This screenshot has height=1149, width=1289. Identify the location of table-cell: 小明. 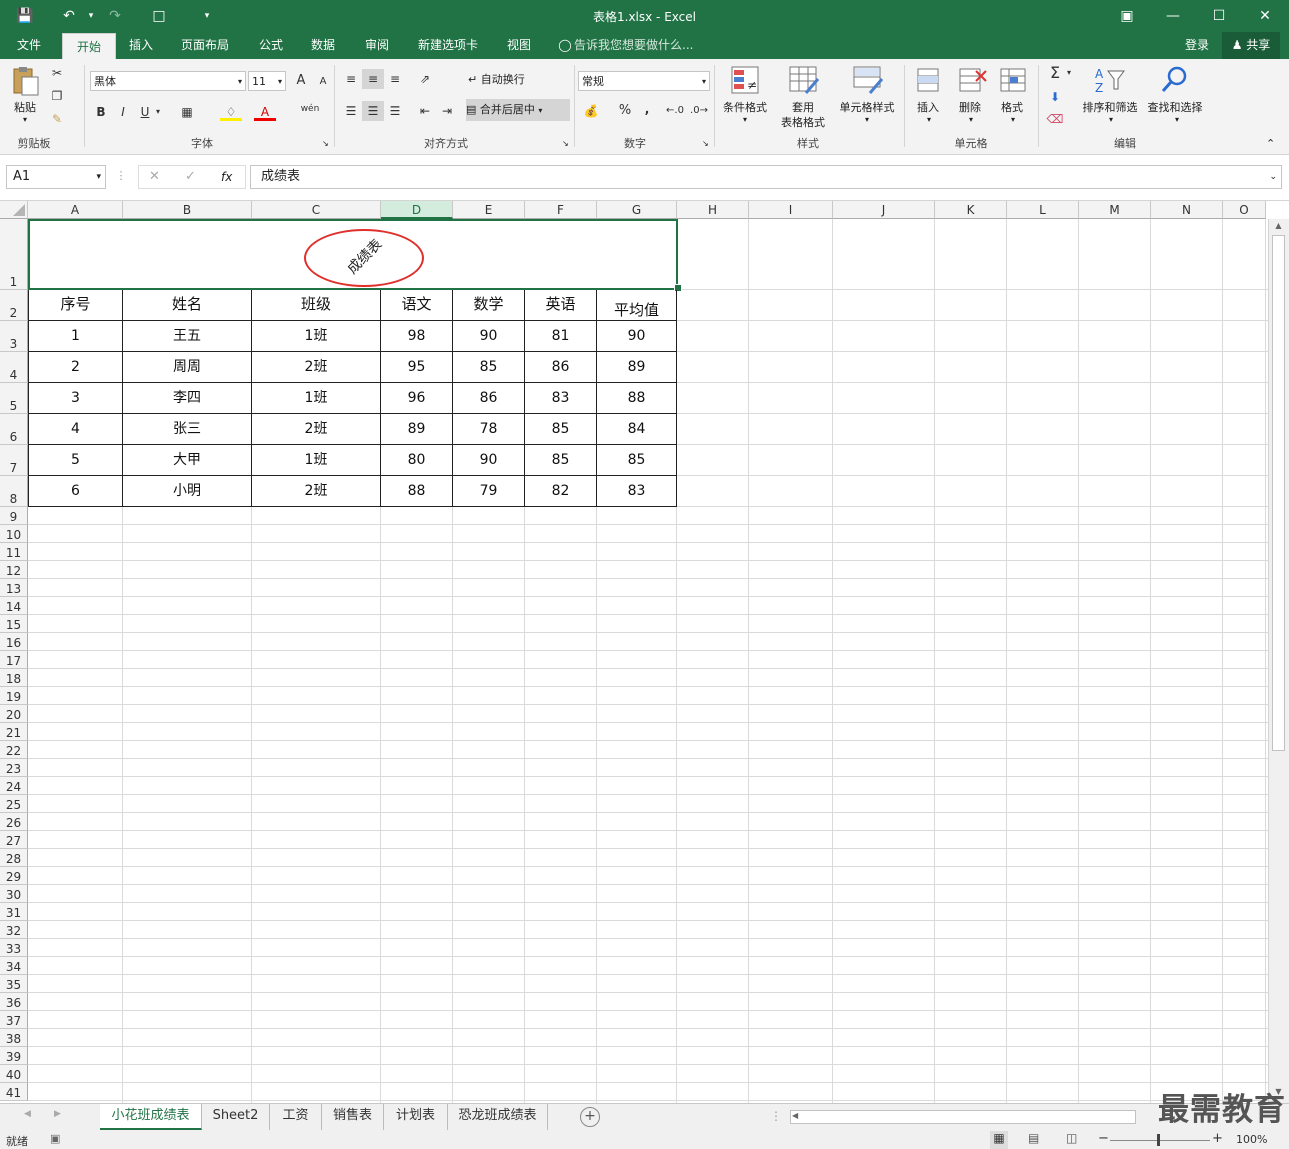
(187, 491).